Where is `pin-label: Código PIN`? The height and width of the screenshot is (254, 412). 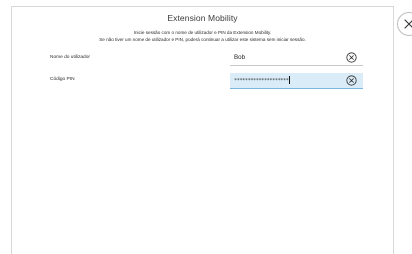
pin-label: Código PIN is located at coordinates (62, 79).